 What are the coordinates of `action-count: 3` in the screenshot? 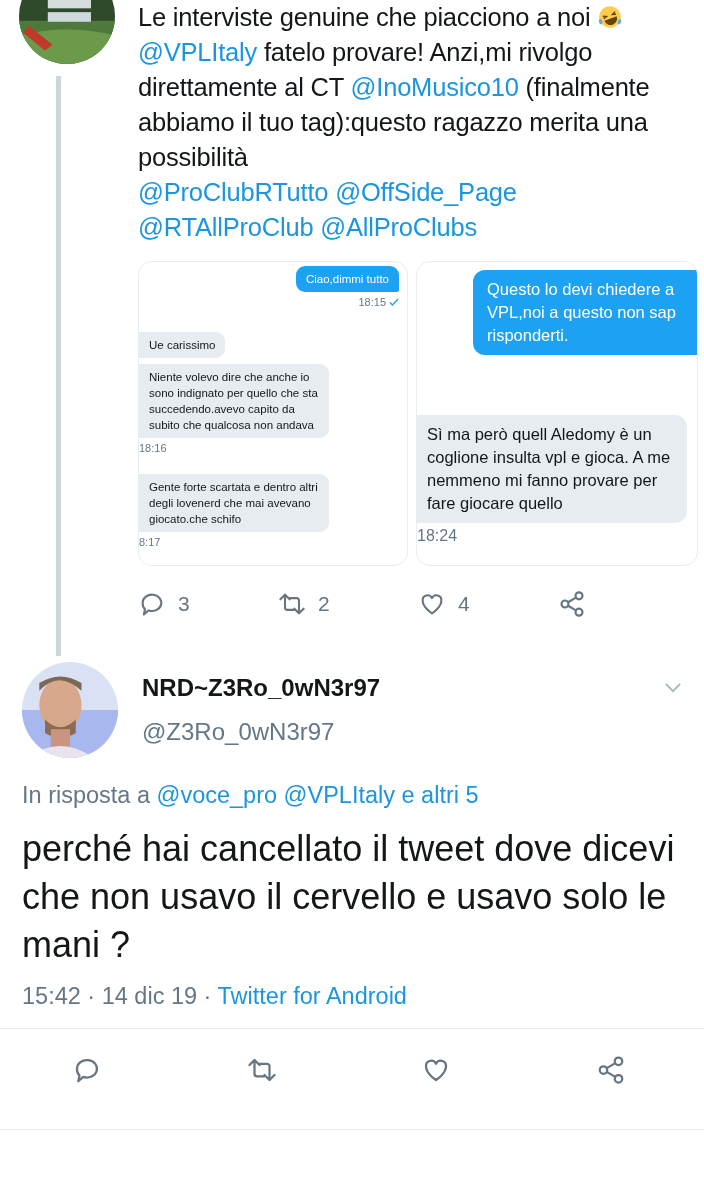 It's located at (184, 604).